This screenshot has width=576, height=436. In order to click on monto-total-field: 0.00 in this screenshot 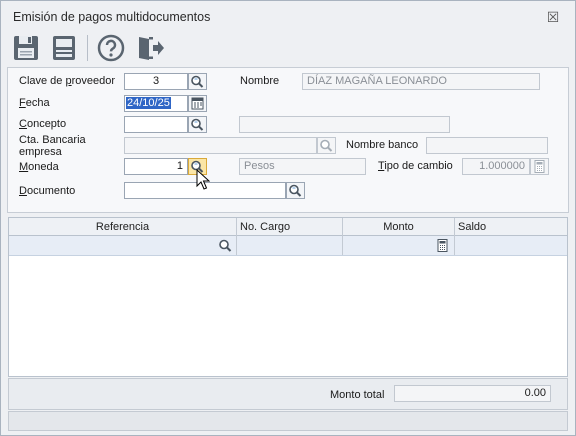, I will do `click(472, 393)`.